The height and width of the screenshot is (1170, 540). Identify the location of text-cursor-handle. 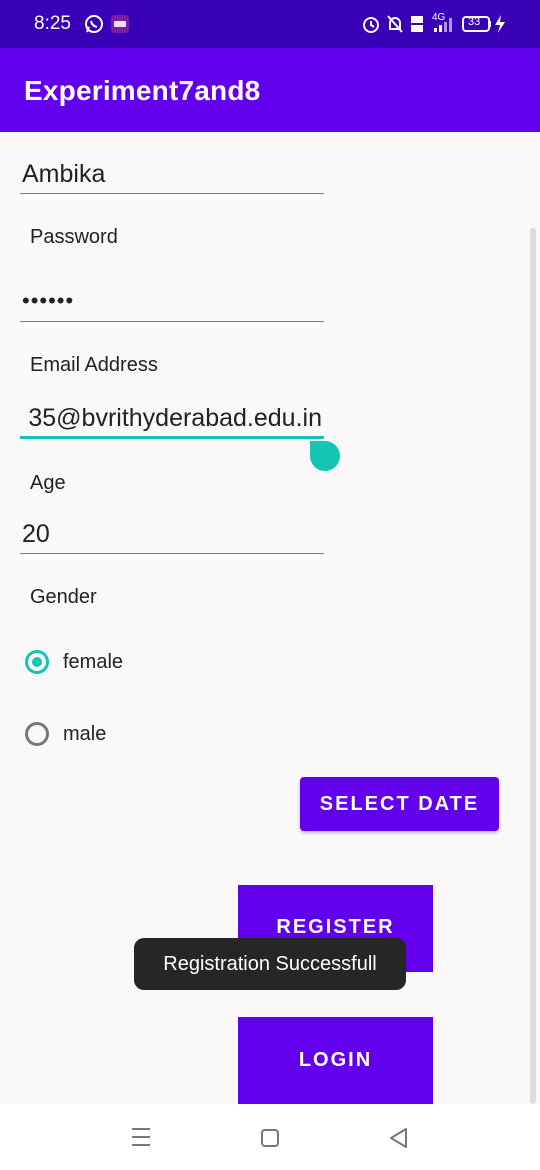
(325, 456).